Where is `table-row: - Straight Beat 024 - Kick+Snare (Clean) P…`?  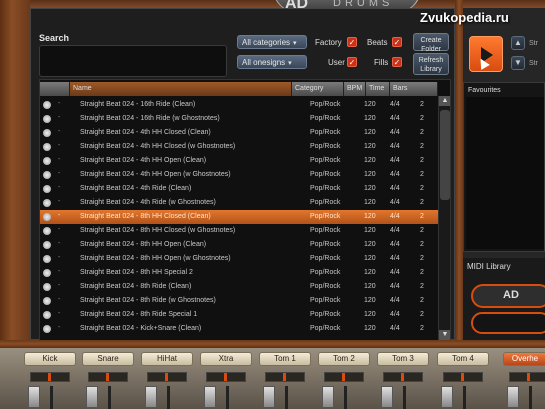 table-row: - Straight Beat 024 - Kick+Snare (Clean) P… is located at coordinates (240, 329).